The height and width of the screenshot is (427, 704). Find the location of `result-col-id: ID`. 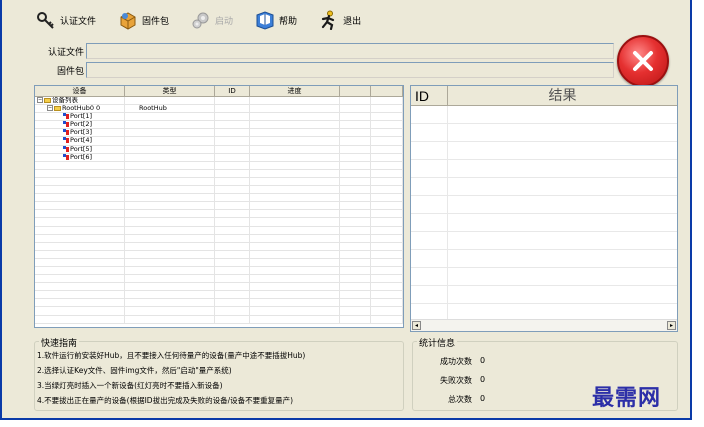

result-col-id: ID is located at coordinates (429, 95).